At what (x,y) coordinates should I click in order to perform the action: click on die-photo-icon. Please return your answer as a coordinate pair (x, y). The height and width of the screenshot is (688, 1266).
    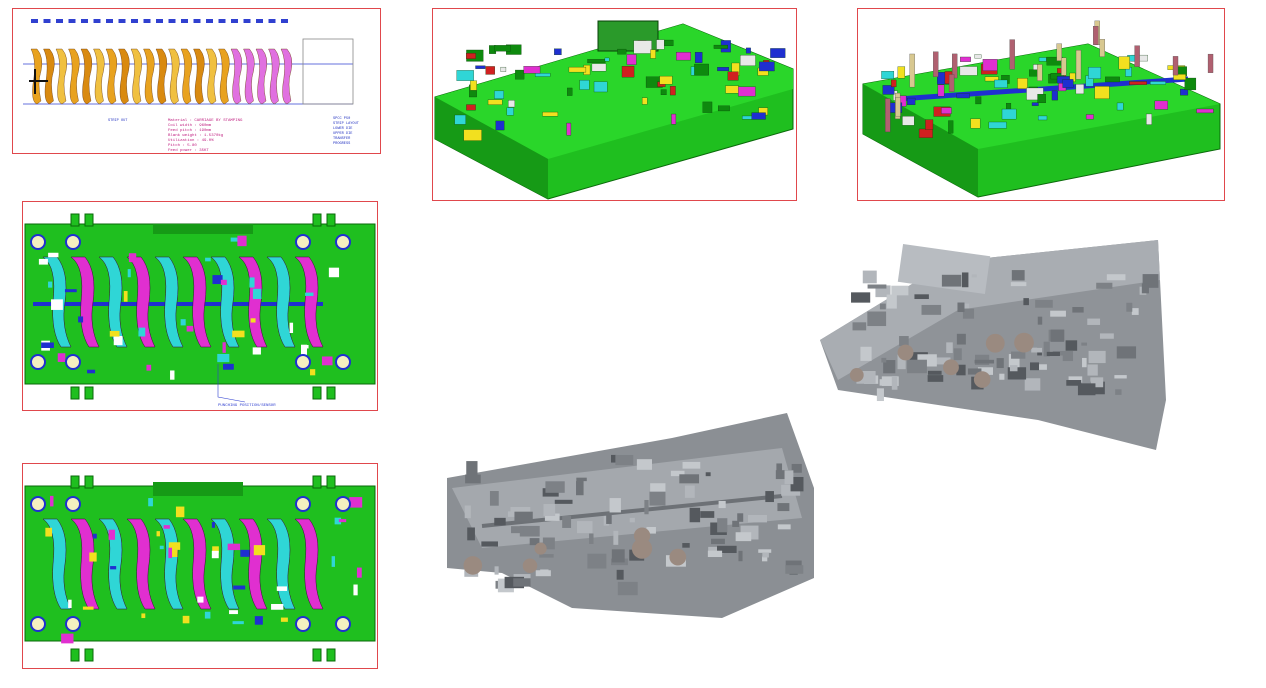
    Looking at the image, I should click on (993, 345).